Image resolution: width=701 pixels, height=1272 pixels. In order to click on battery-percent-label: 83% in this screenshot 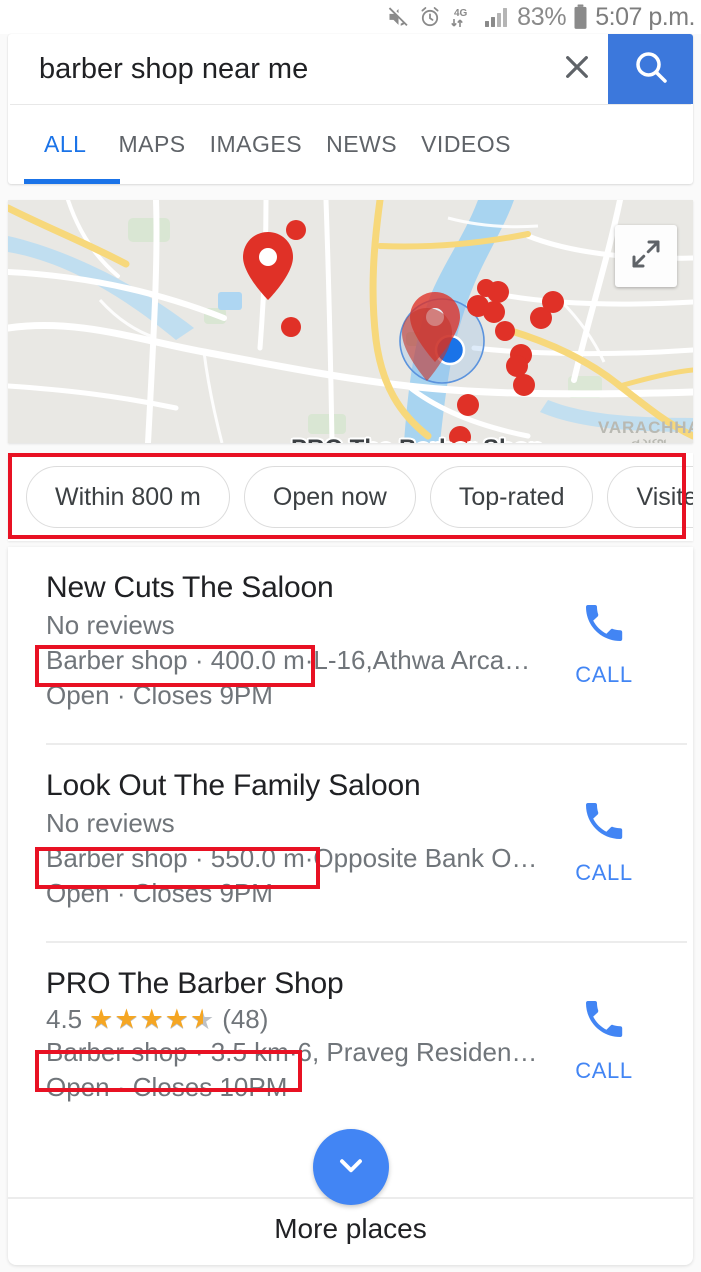, I will do `click(542, 16)`.